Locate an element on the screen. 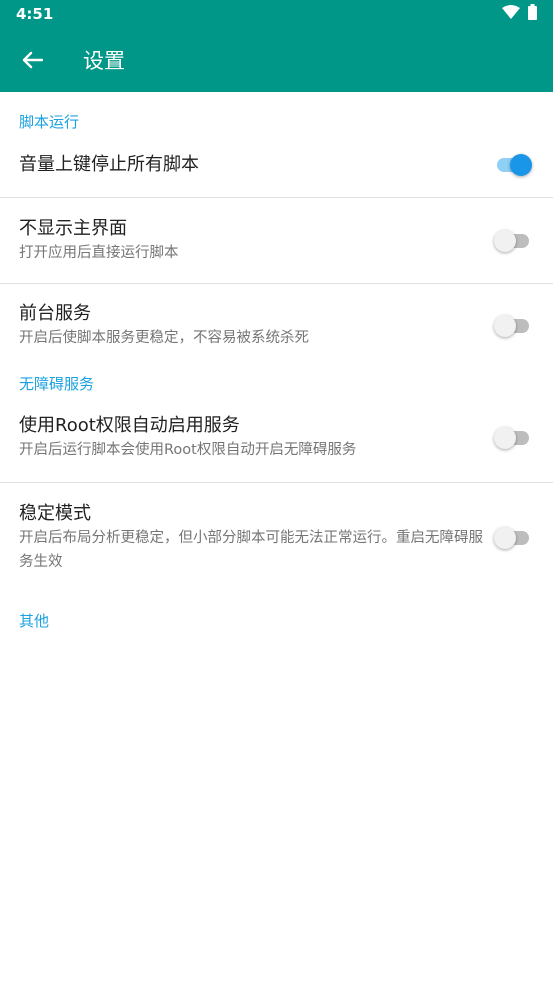  hide-main-switch is located at coordinates (512, 241).